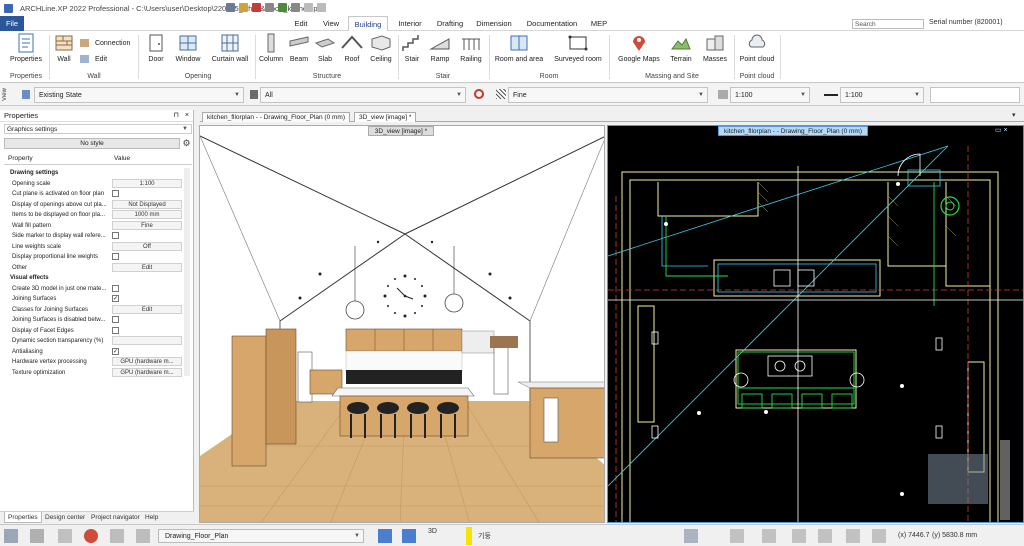 The height and width of the screenshot is (546, 1024). I want to click on railing-button: Railing, so click(471, 50).